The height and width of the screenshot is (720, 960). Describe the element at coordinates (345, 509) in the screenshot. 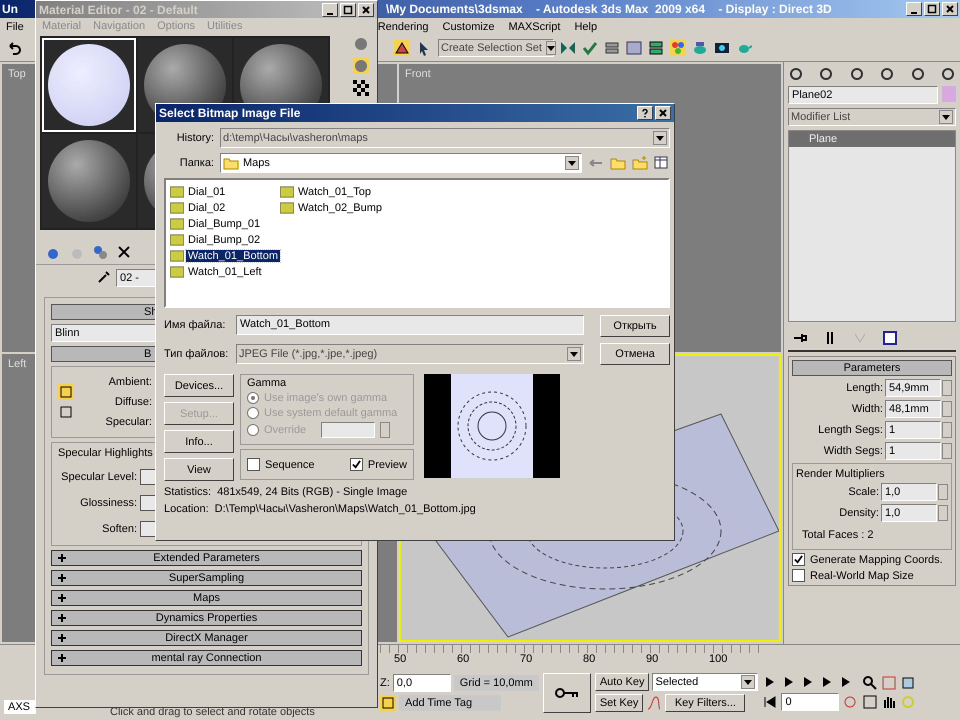

I see `location-text: D:\Temp\Часы\Vasheron\Maps\Watch_01_Bottom.jpg` at that location.